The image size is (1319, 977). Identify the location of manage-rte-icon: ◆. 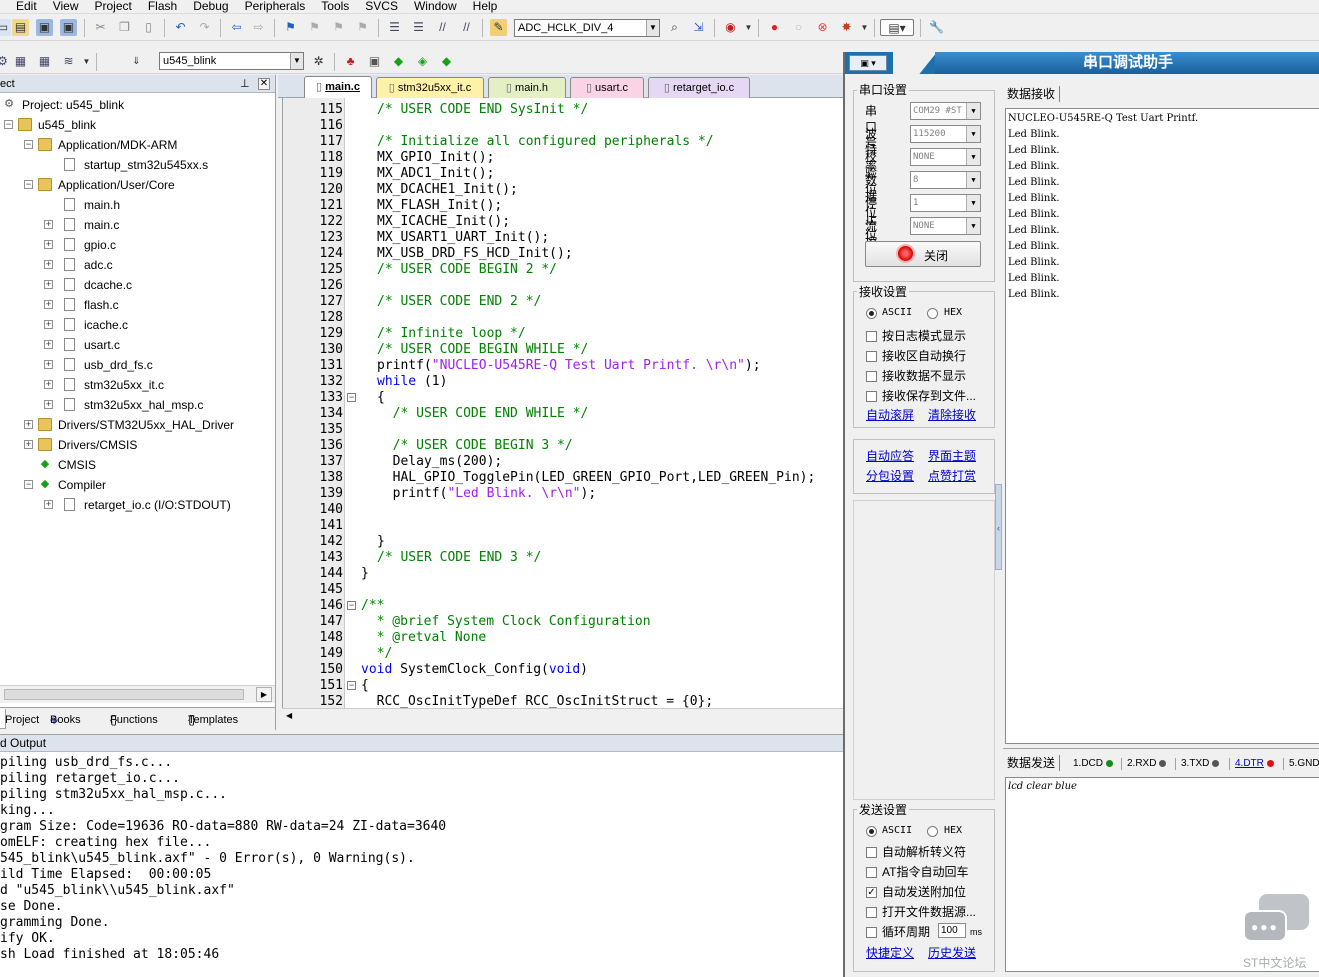
(398, 61).